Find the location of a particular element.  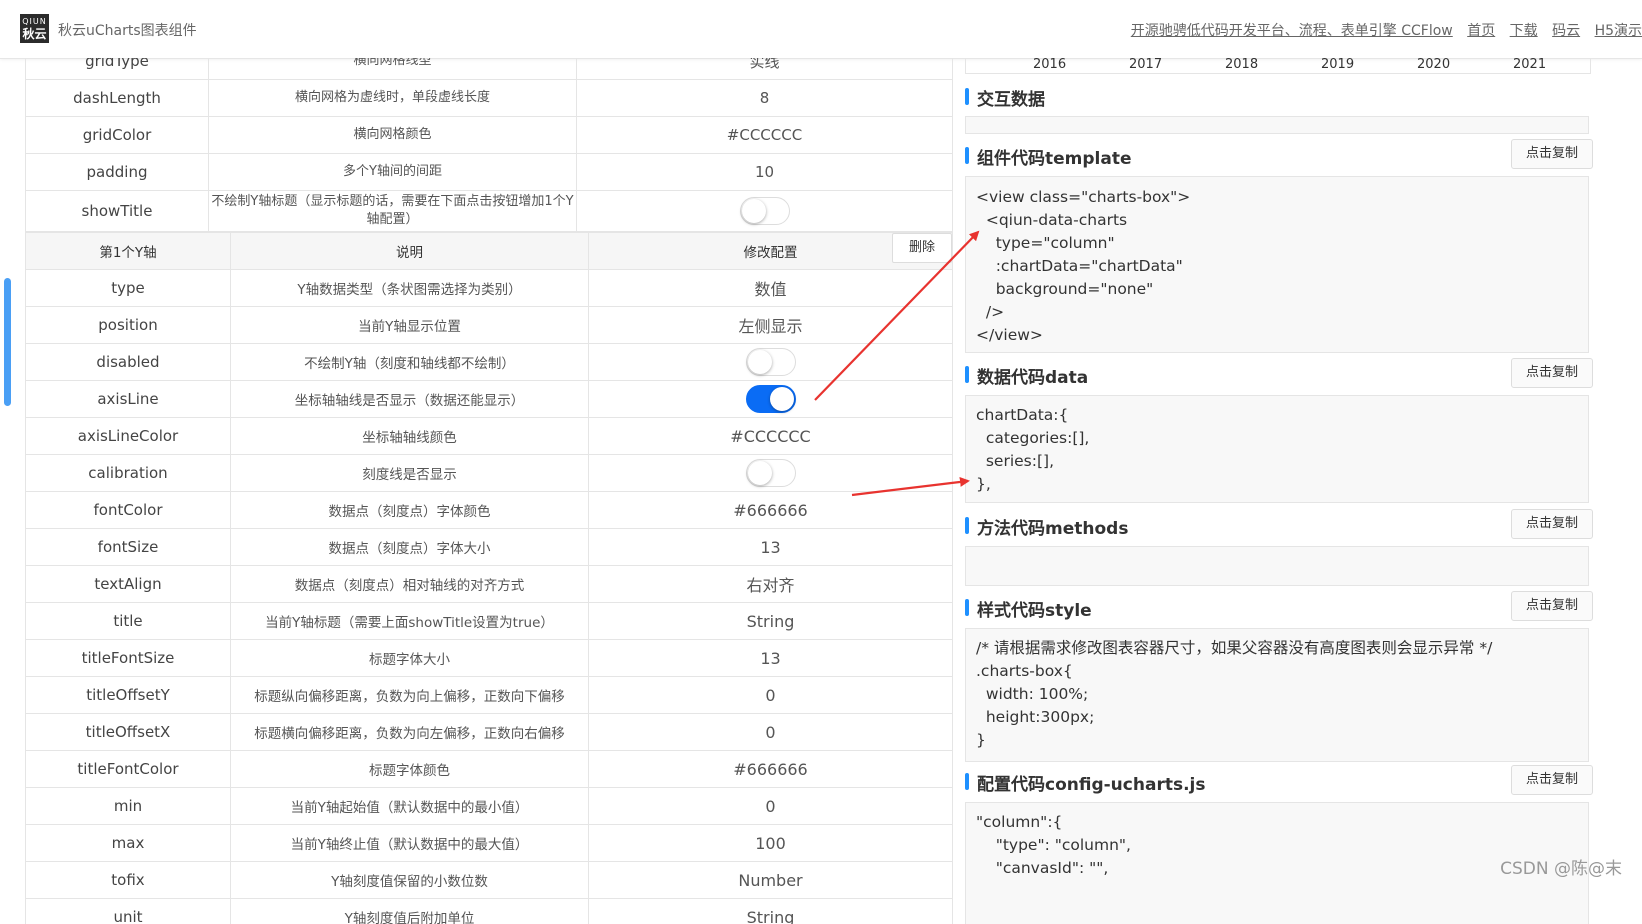

disabled-toggle is located at coordinates (770, 362).